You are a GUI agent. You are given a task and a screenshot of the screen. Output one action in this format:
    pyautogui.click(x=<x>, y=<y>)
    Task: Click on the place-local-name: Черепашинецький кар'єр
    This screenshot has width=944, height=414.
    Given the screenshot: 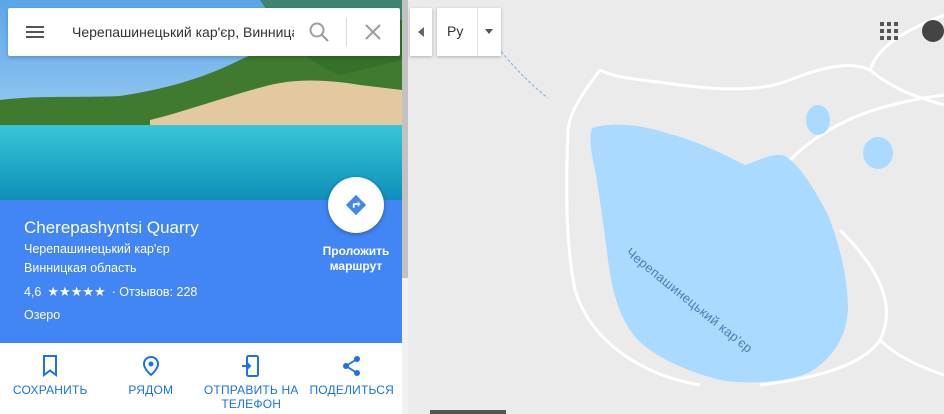 What is the action you would take?
    pyautogui.click(x=97, y=249)
    